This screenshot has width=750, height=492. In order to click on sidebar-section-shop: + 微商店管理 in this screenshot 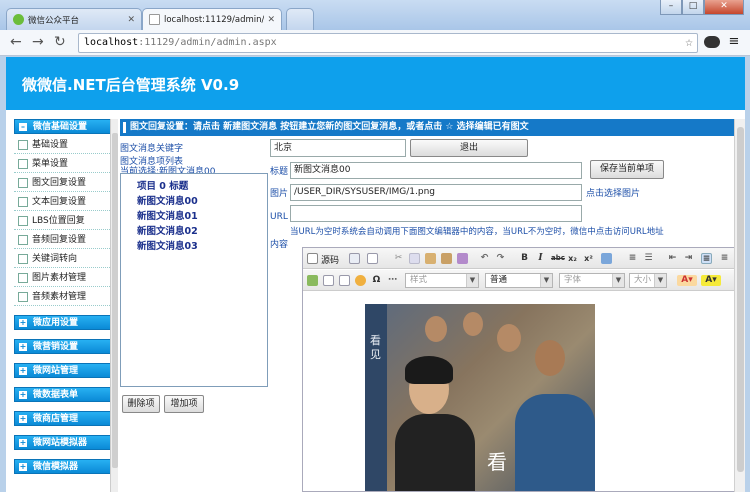, I will do `click(64, 418)`.